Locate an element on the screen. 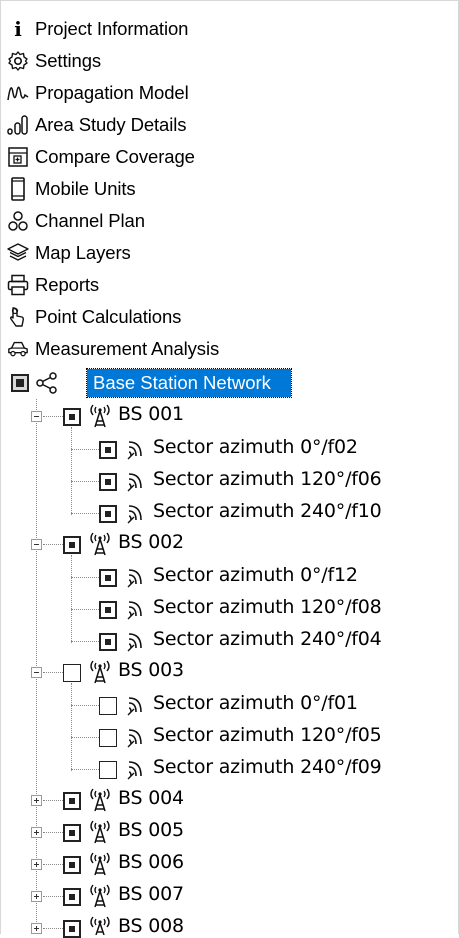 Image resolution: width=459 pixels, height=938 pixels. gear-icon is located at coordinates (18, 61).